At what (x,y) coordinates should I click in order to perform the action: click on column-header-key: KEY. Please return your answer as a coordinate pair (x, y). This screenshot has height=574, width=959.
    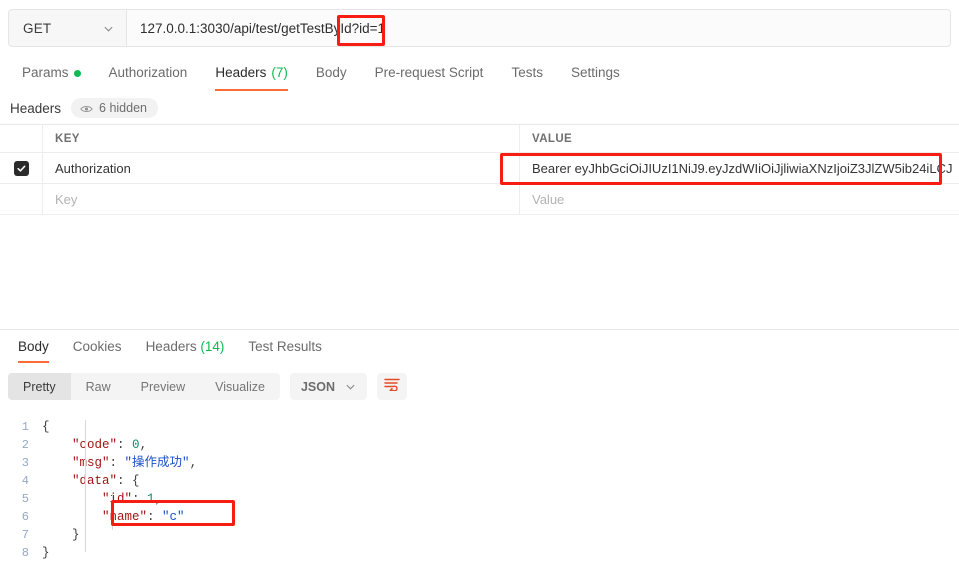
    Looking at the image, I should click on (281, 138).